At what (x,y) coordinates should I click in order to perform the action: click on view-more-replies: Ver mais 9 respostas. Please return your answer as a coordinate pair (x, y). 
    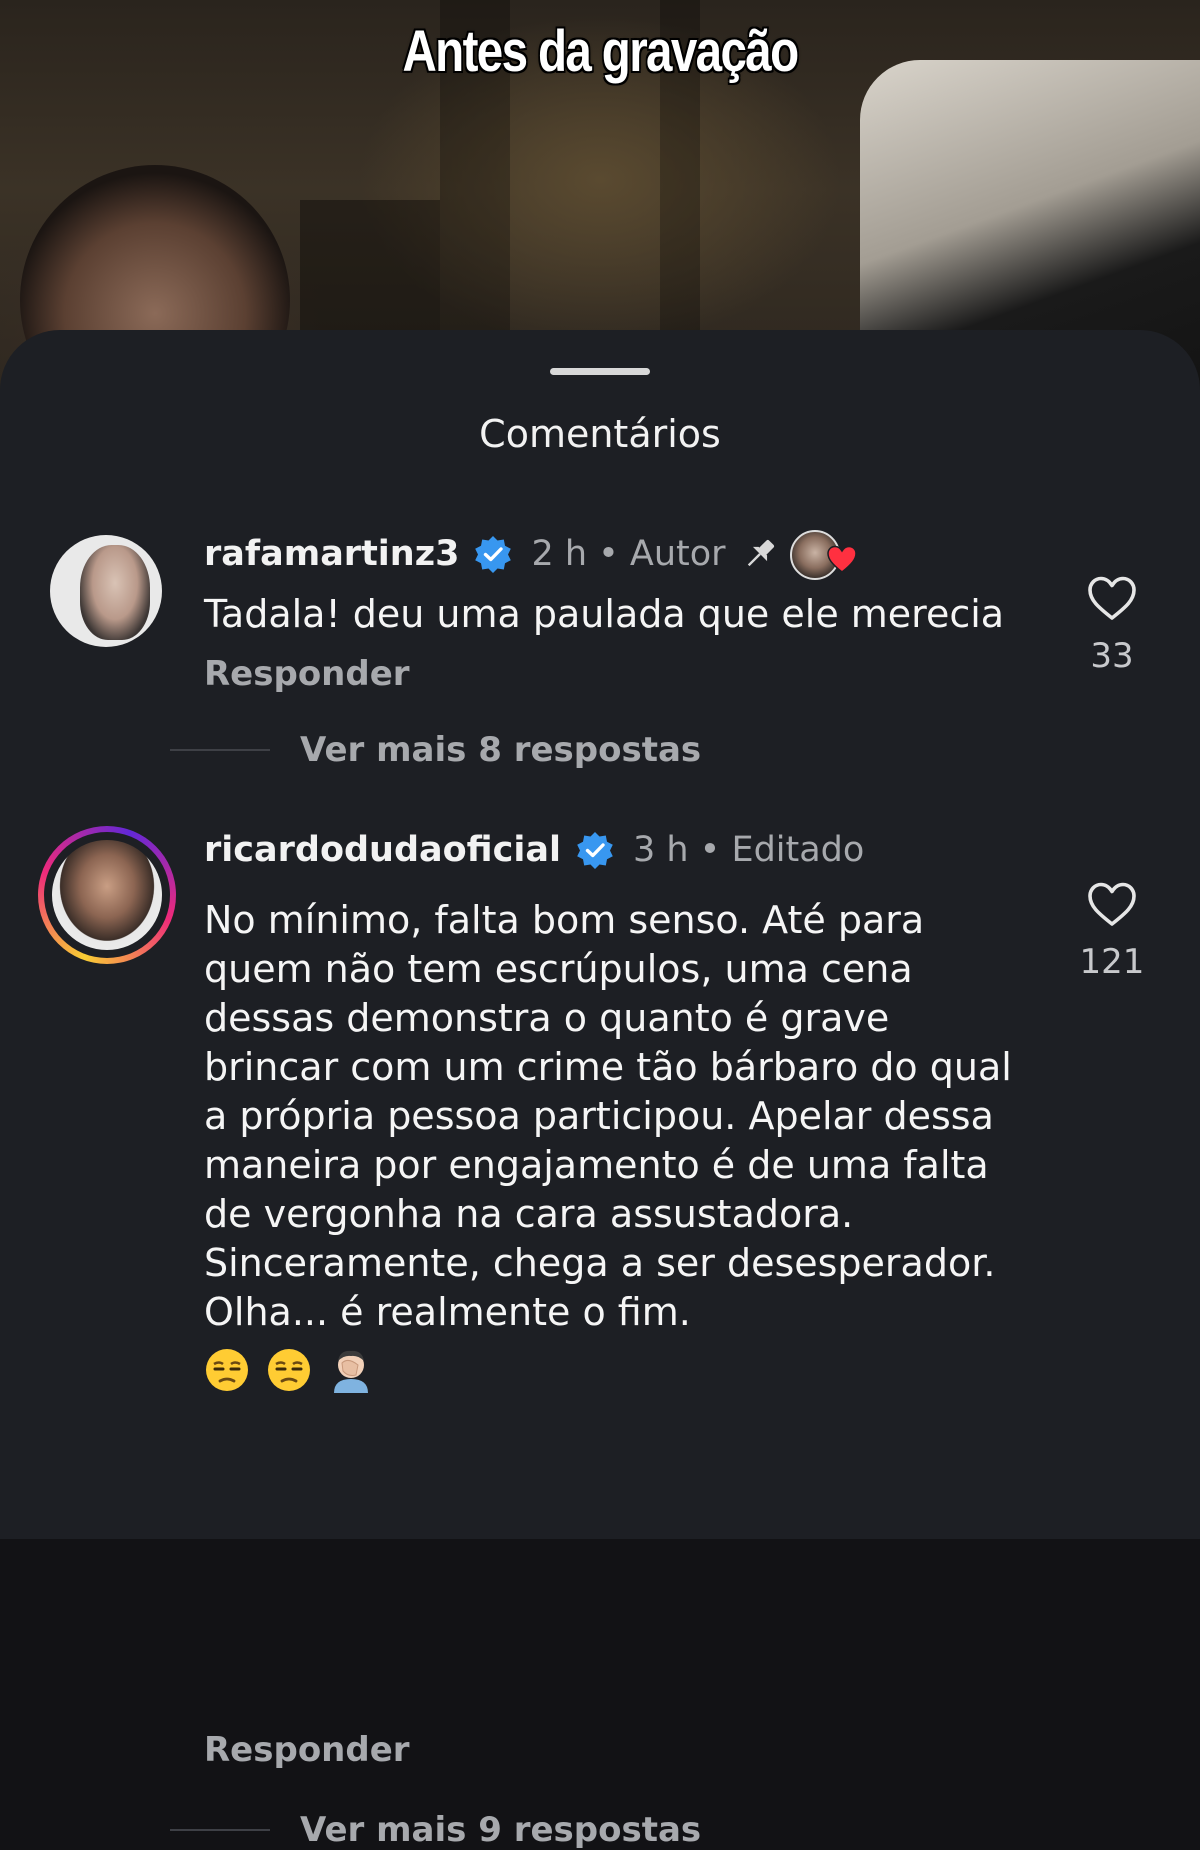
    Looking at the image, I should click on (435, 1830).